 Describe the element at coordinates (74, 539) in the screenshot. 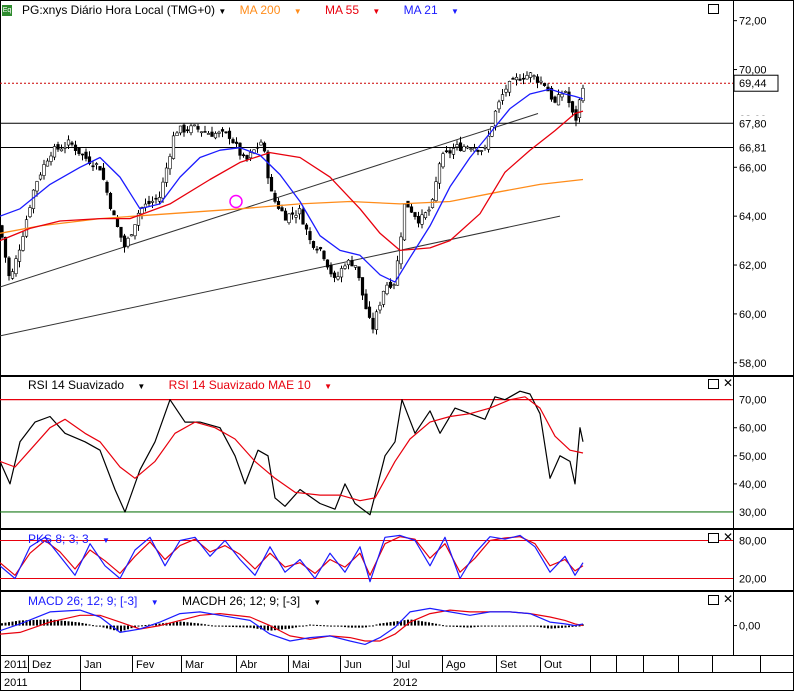

I see `pks-label: PKS 8; 3; 3 ▼` at that location.